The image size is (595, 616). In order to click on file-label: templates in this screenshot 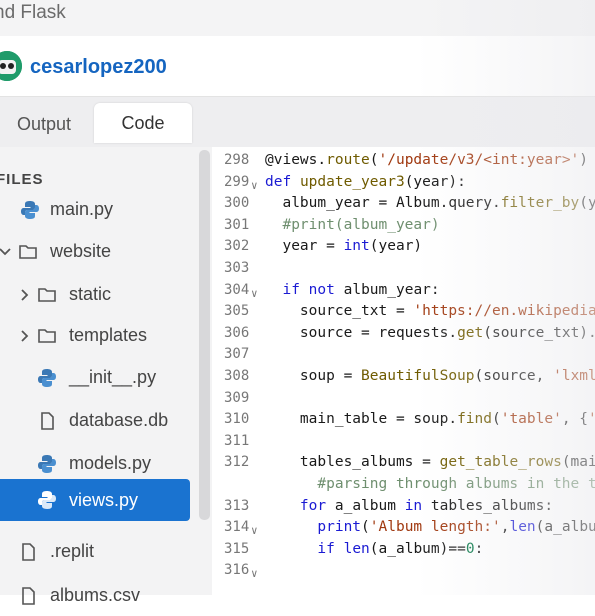, I will do `click(108, 335)`.